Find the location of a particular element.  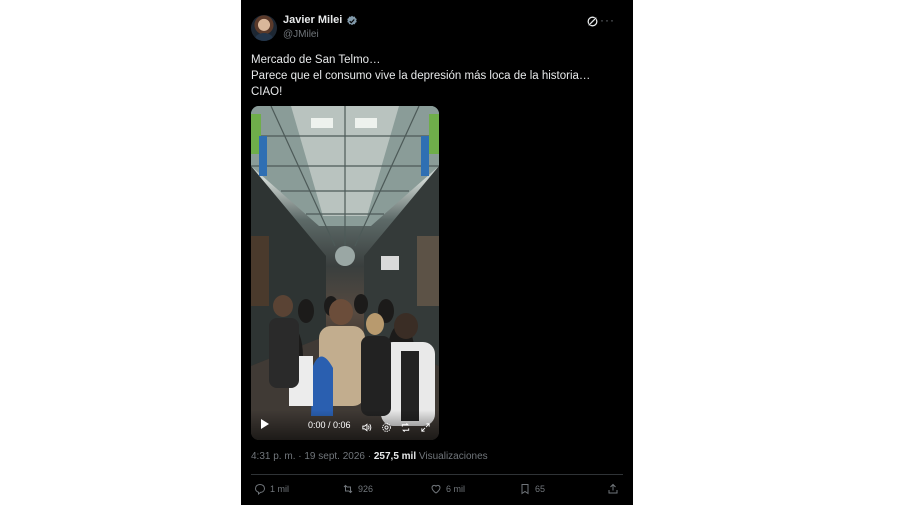

market-scene-image is located at coordinates (345, 273).